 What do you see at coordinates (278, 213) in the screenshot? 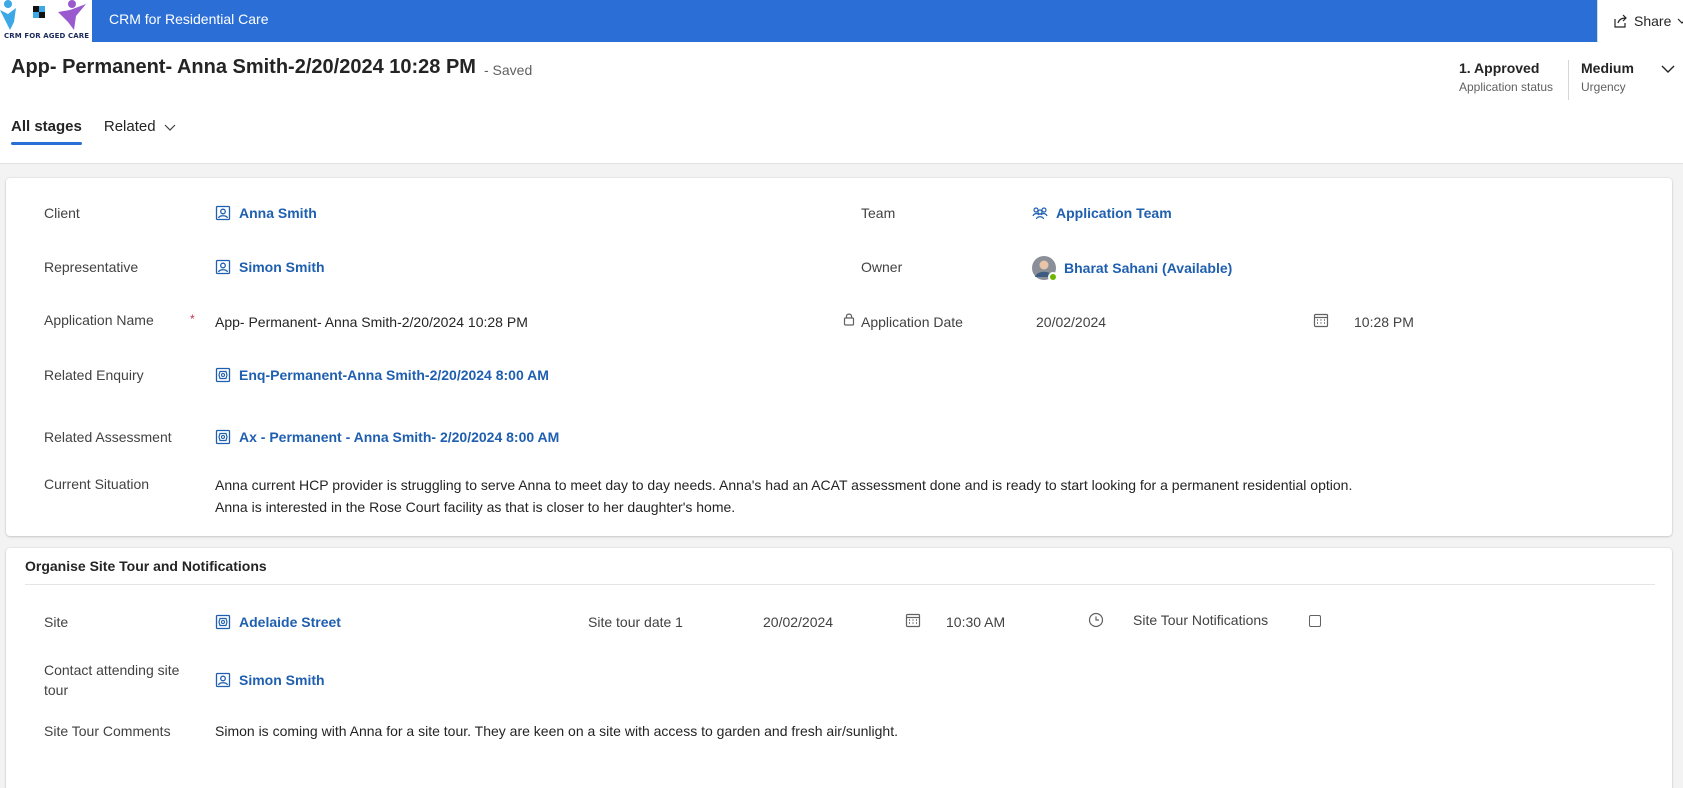
I see `client-value: Anna Smith` at bounding box center [278, 213].